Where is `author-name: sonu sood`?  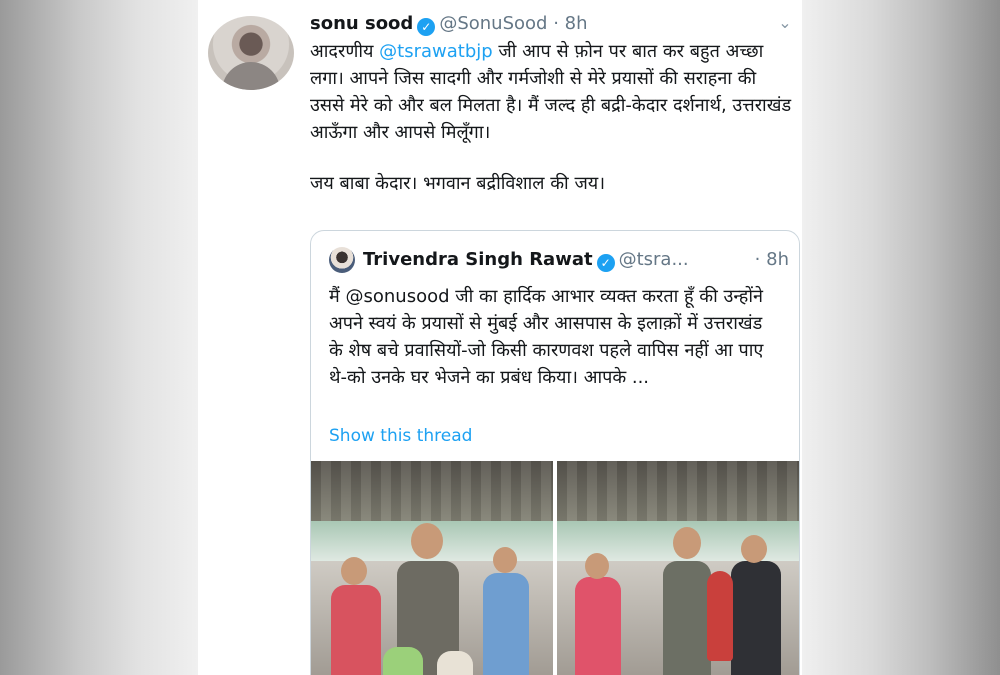 author-name: sonu sood is located at coordinates (361, 23).